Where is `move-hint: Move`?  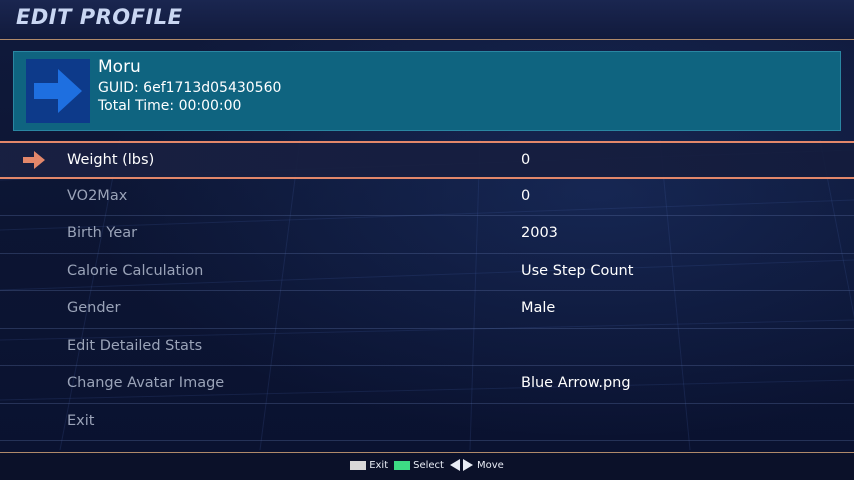
move-hint: Move is located at coordinates (490, 465).